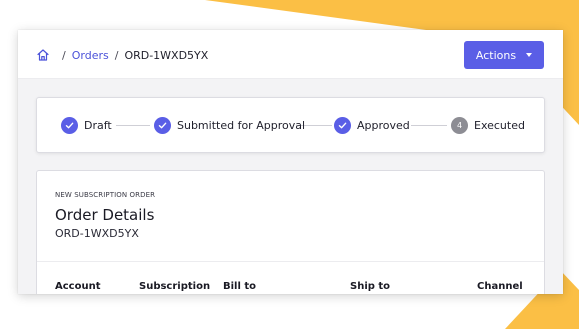 The image size is (579, 329). I want to click on column-header-subscription: Subscription, so click(175, 286).